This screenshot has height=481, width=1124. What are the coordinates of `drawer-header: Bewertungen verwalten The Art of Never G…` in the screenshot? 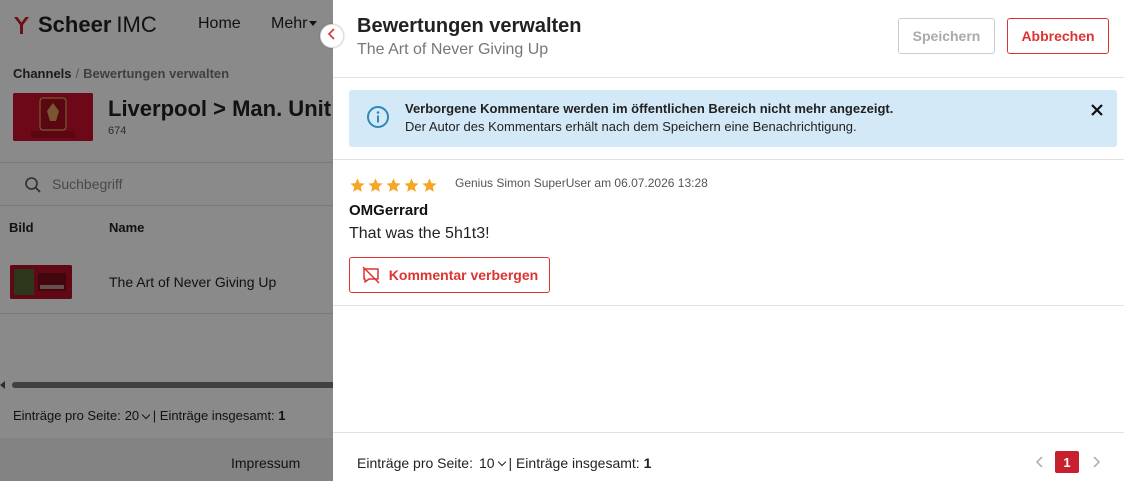 It's located at (728, 39).